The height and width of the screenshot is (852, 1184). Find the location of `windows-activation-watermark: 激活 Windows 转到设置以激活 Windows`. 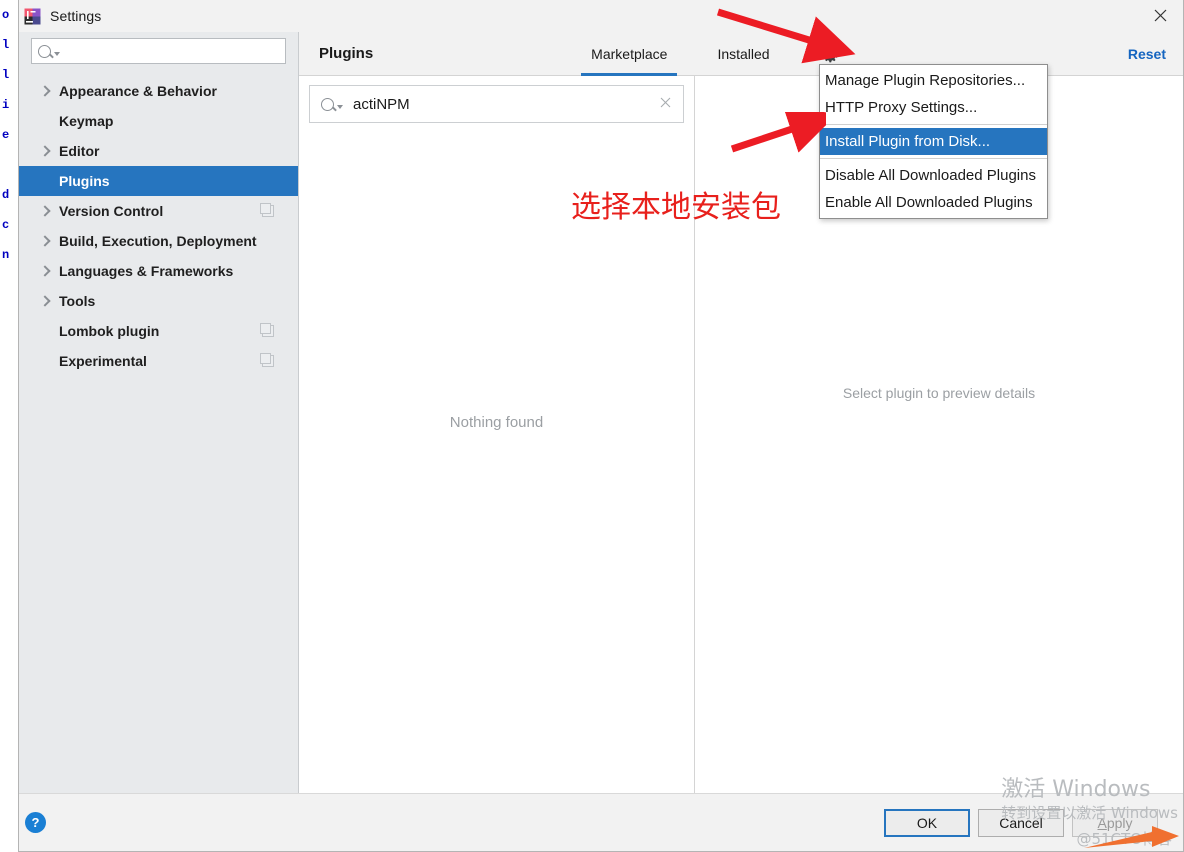

windows-activation-watermark: 激活 Windows 转到设置以激活 Windows is located at coordinates (1089, 799).